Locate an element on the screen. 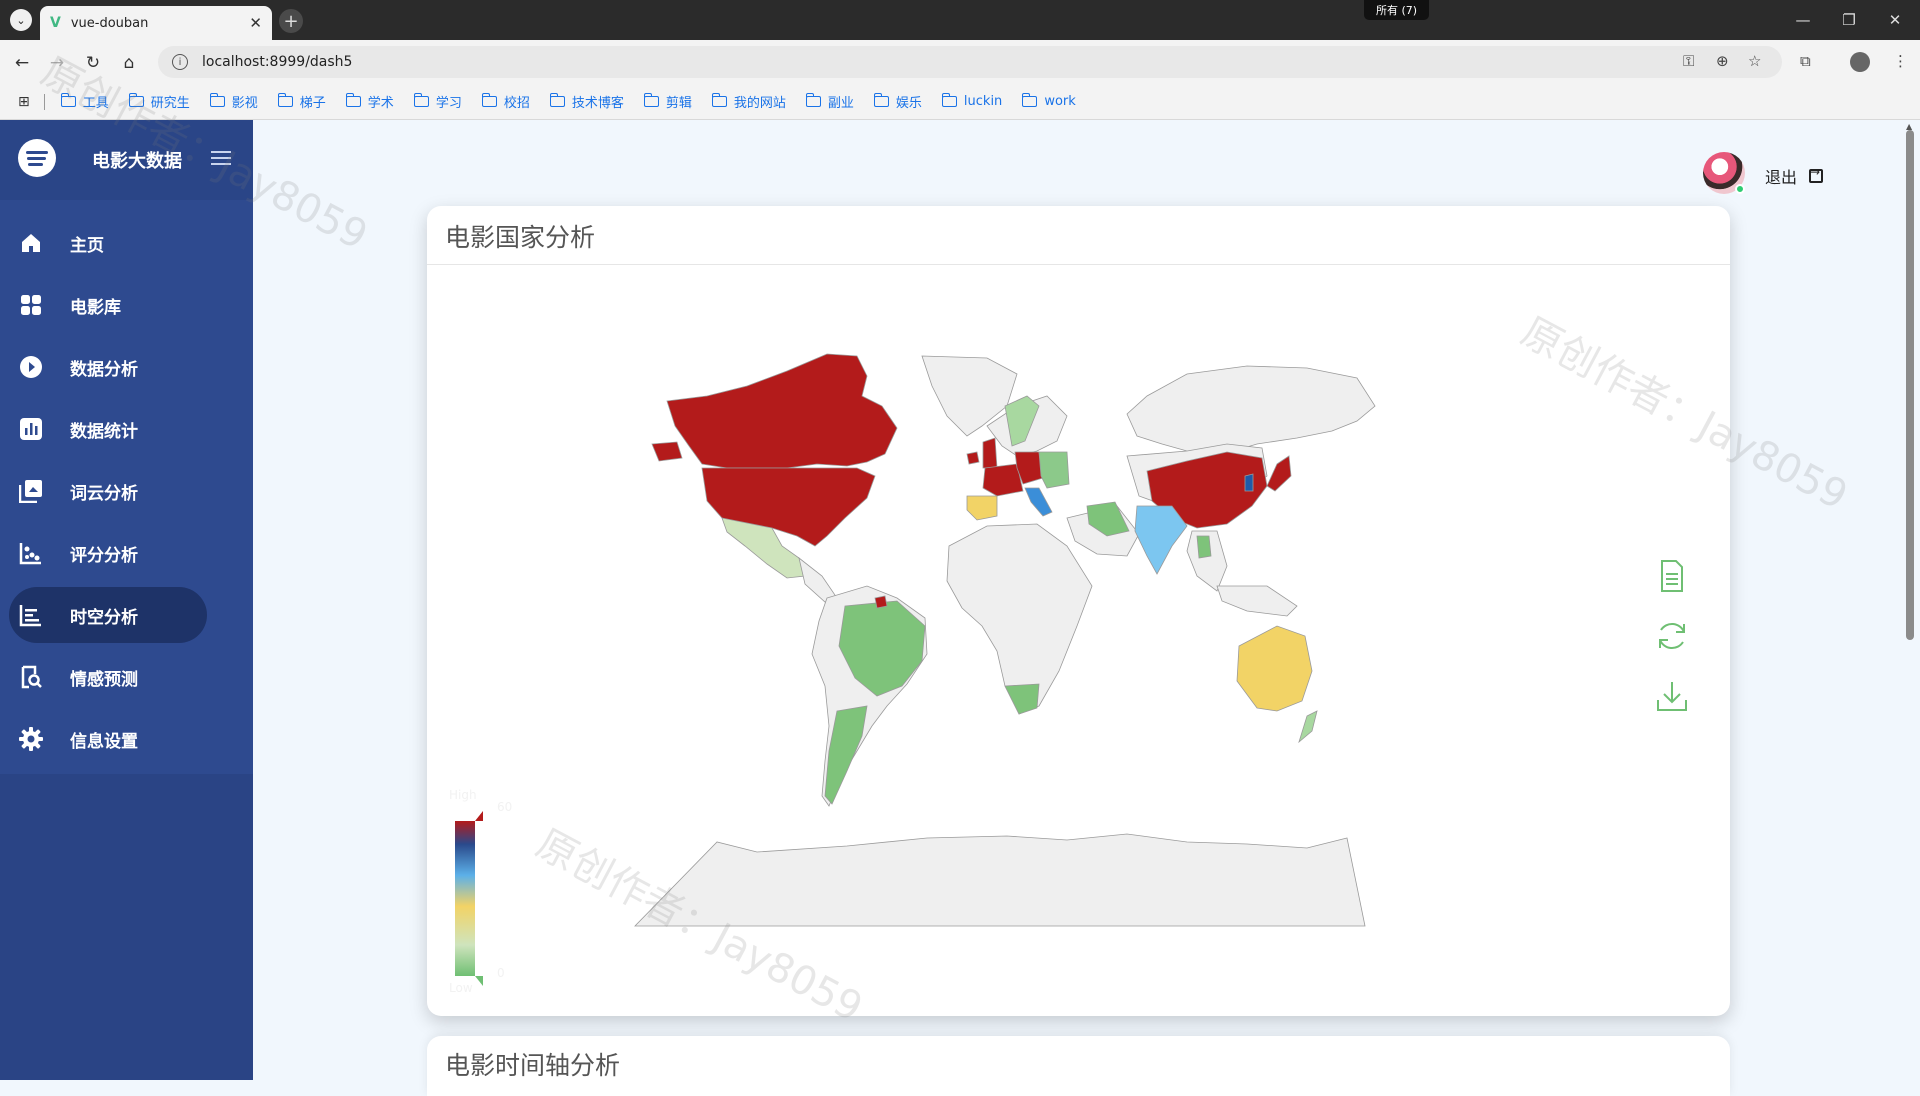  country-japan is located at coordinates (1279, 473).